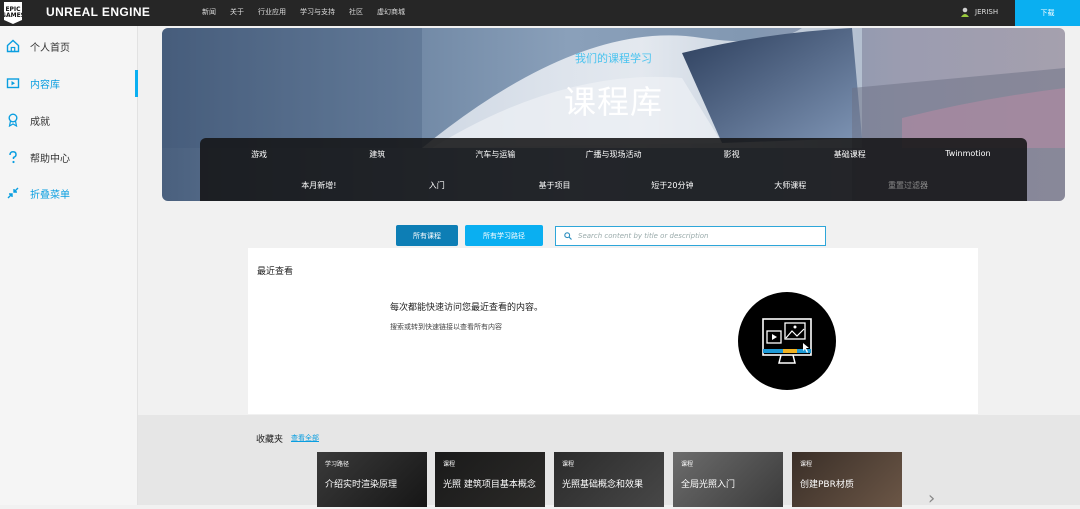  I want to click on top-nav: 新闻 关于 行业应用 学习与支持 社区 虚幻商城, so click(303, 12).